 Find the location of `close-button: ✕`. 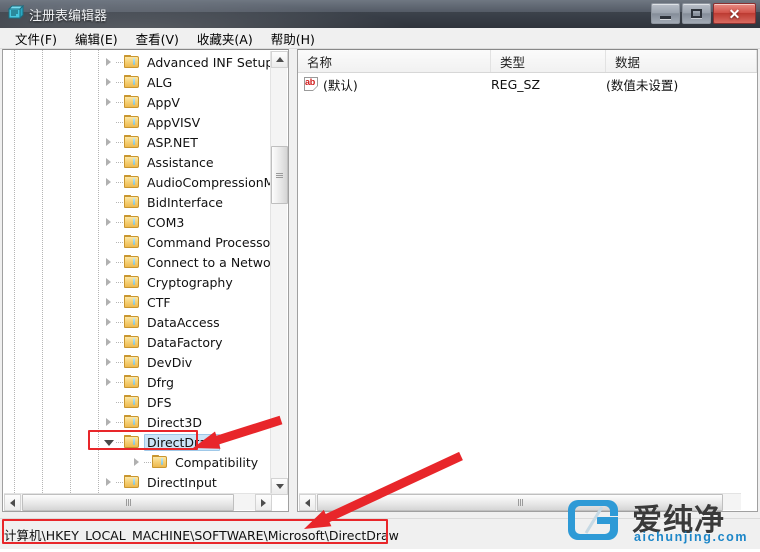

close-button: ✕ is located at coordinates (734, 13).